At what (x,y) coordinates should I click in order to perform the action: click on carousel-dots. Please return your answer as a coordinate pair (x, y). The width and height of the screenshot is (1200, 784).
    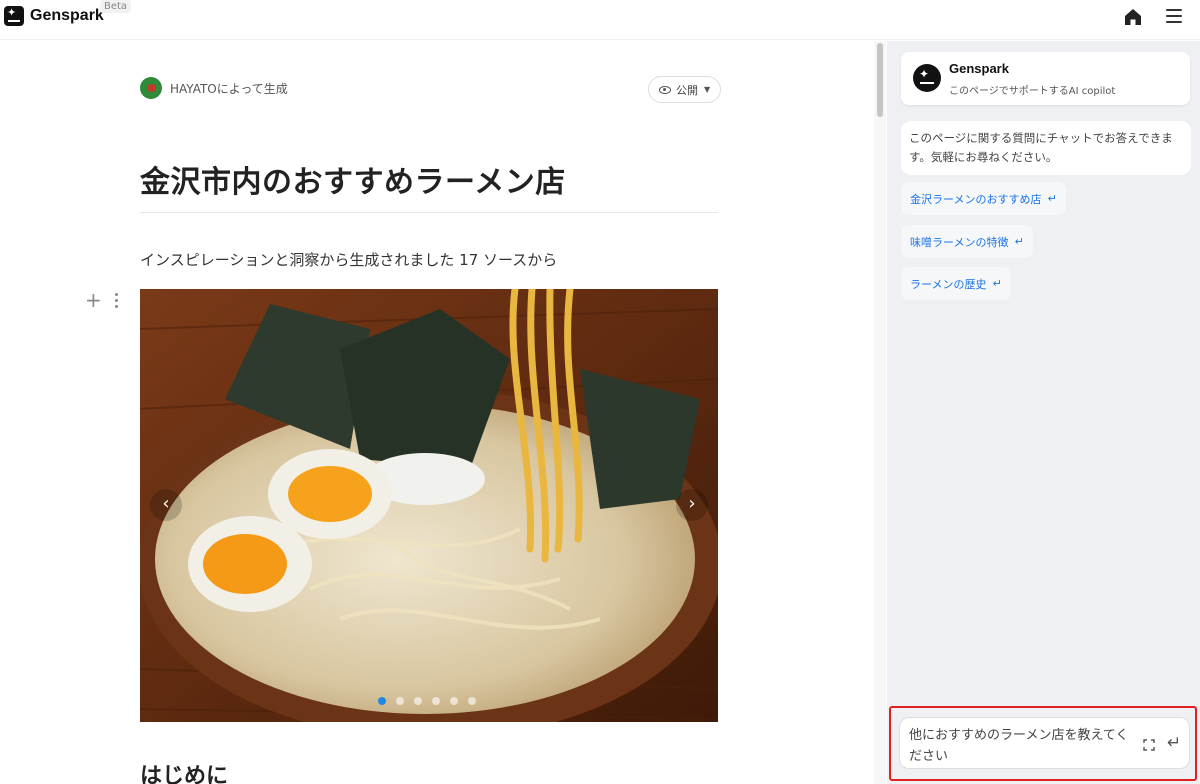
    Looking at the image, I should click on (432, 701).